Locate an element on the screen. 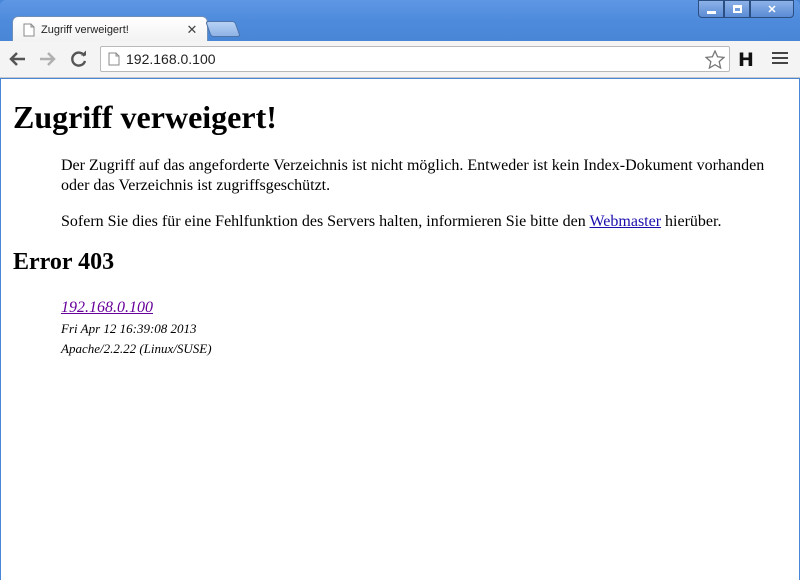 This screenshot has height=580, width=800. forward-button is located at coordinates (48, 59).